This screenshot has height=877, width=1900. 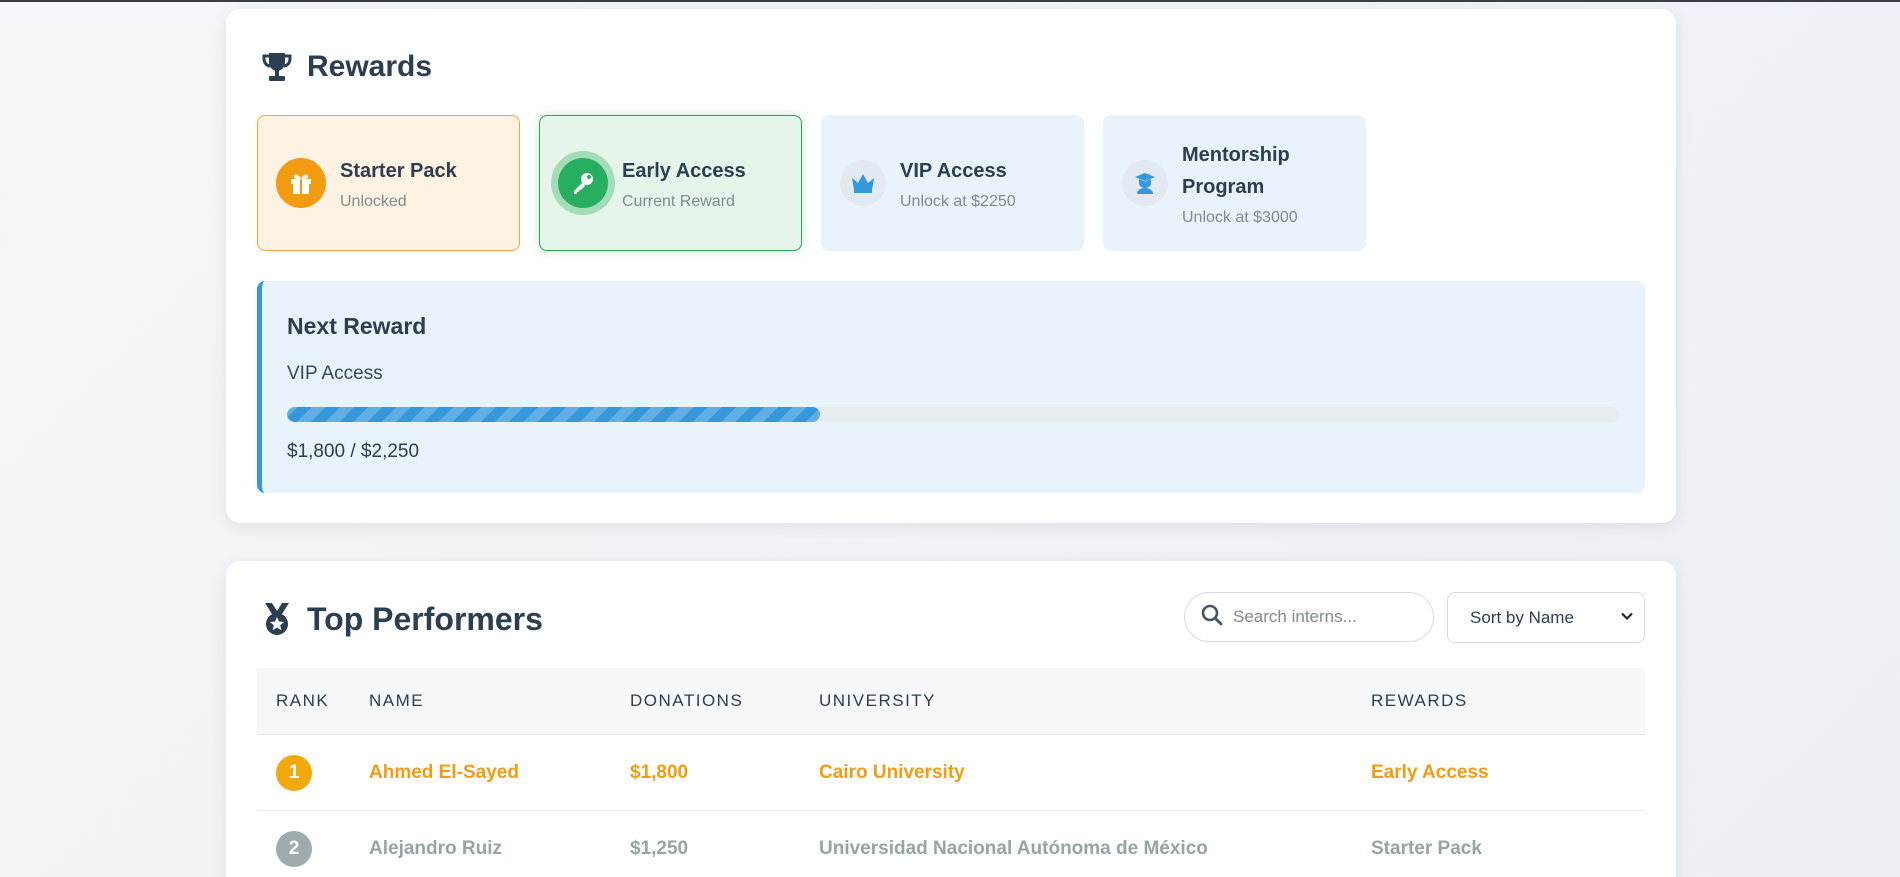 I want to click on rank-badge: 1, so click(x=294, y=772).